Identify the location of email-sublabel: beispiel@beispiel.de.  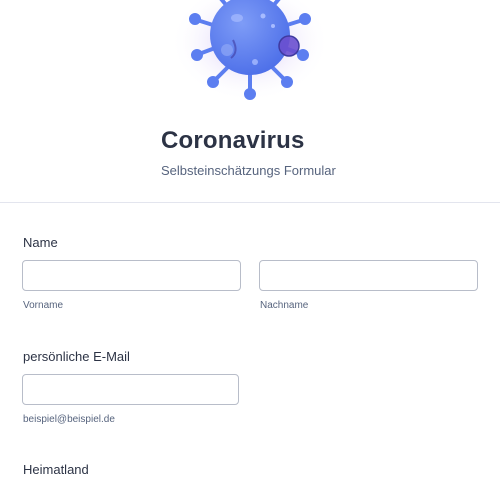
(69, 419).